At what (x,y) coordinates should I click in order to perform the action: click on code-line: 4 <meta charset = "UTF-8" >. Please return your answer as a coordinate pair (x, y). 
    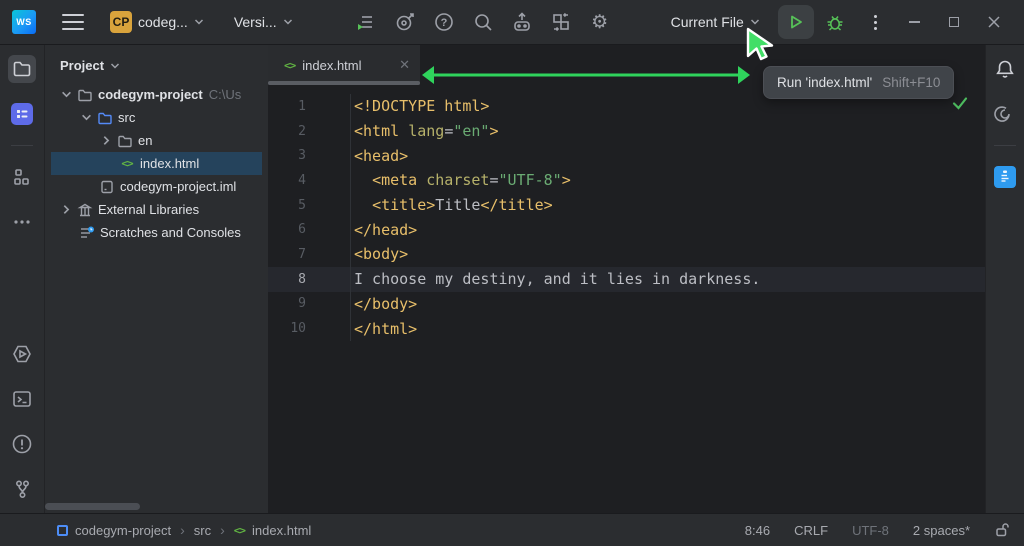
    Looking at the image, I should click on (626, 180).